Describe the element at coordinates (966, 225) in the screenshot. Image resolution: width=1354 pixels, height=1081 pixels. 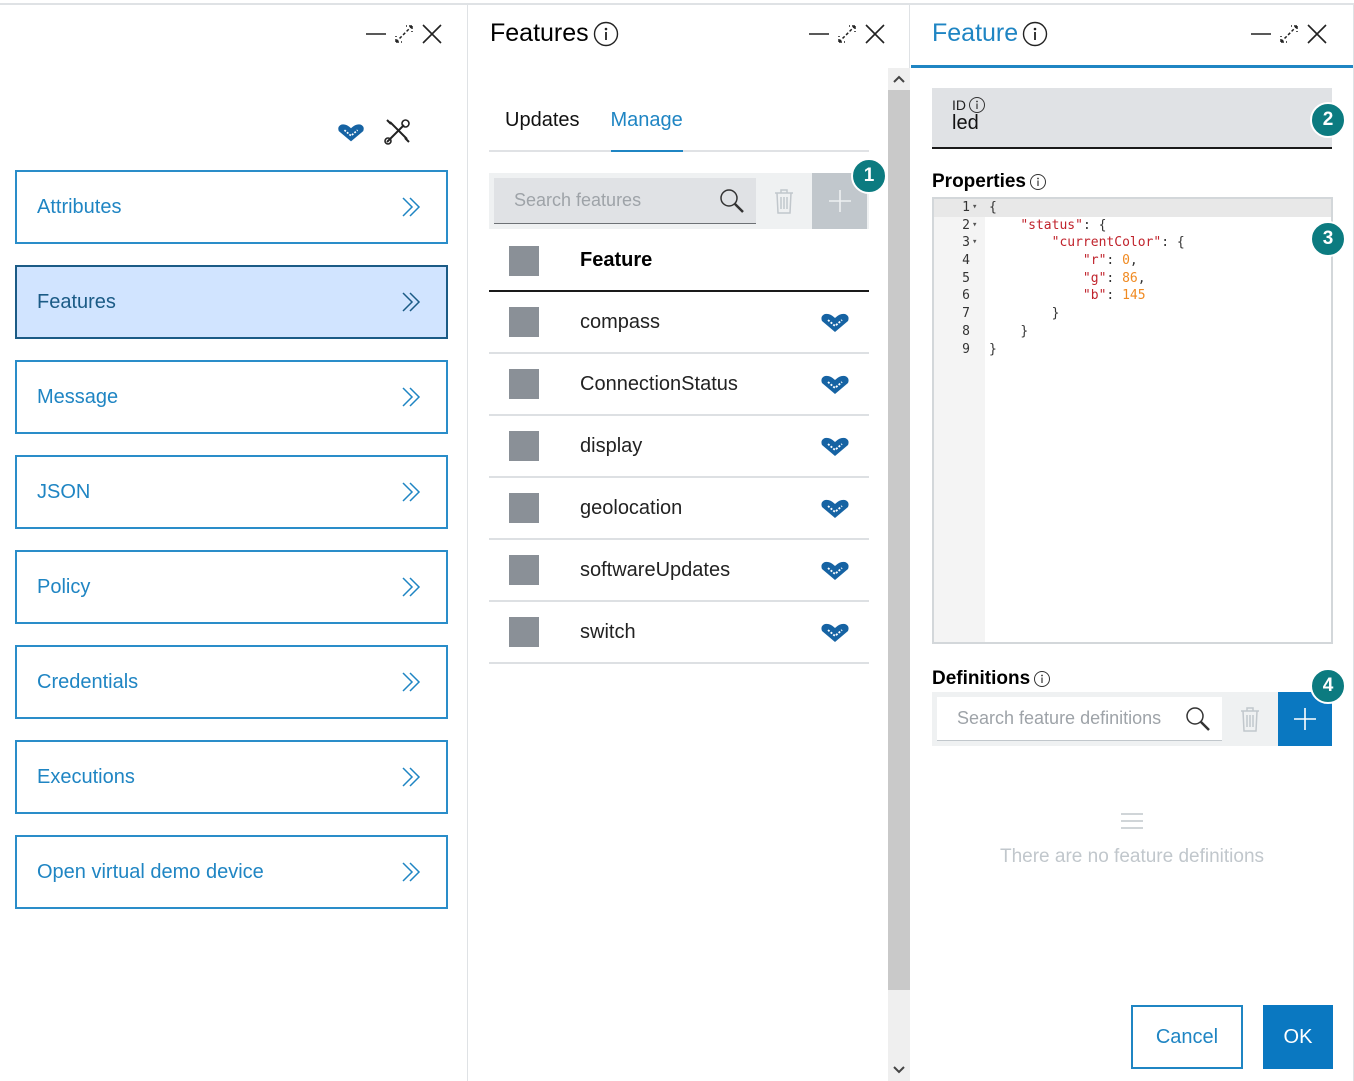
I see `line-number: 2` at that location.